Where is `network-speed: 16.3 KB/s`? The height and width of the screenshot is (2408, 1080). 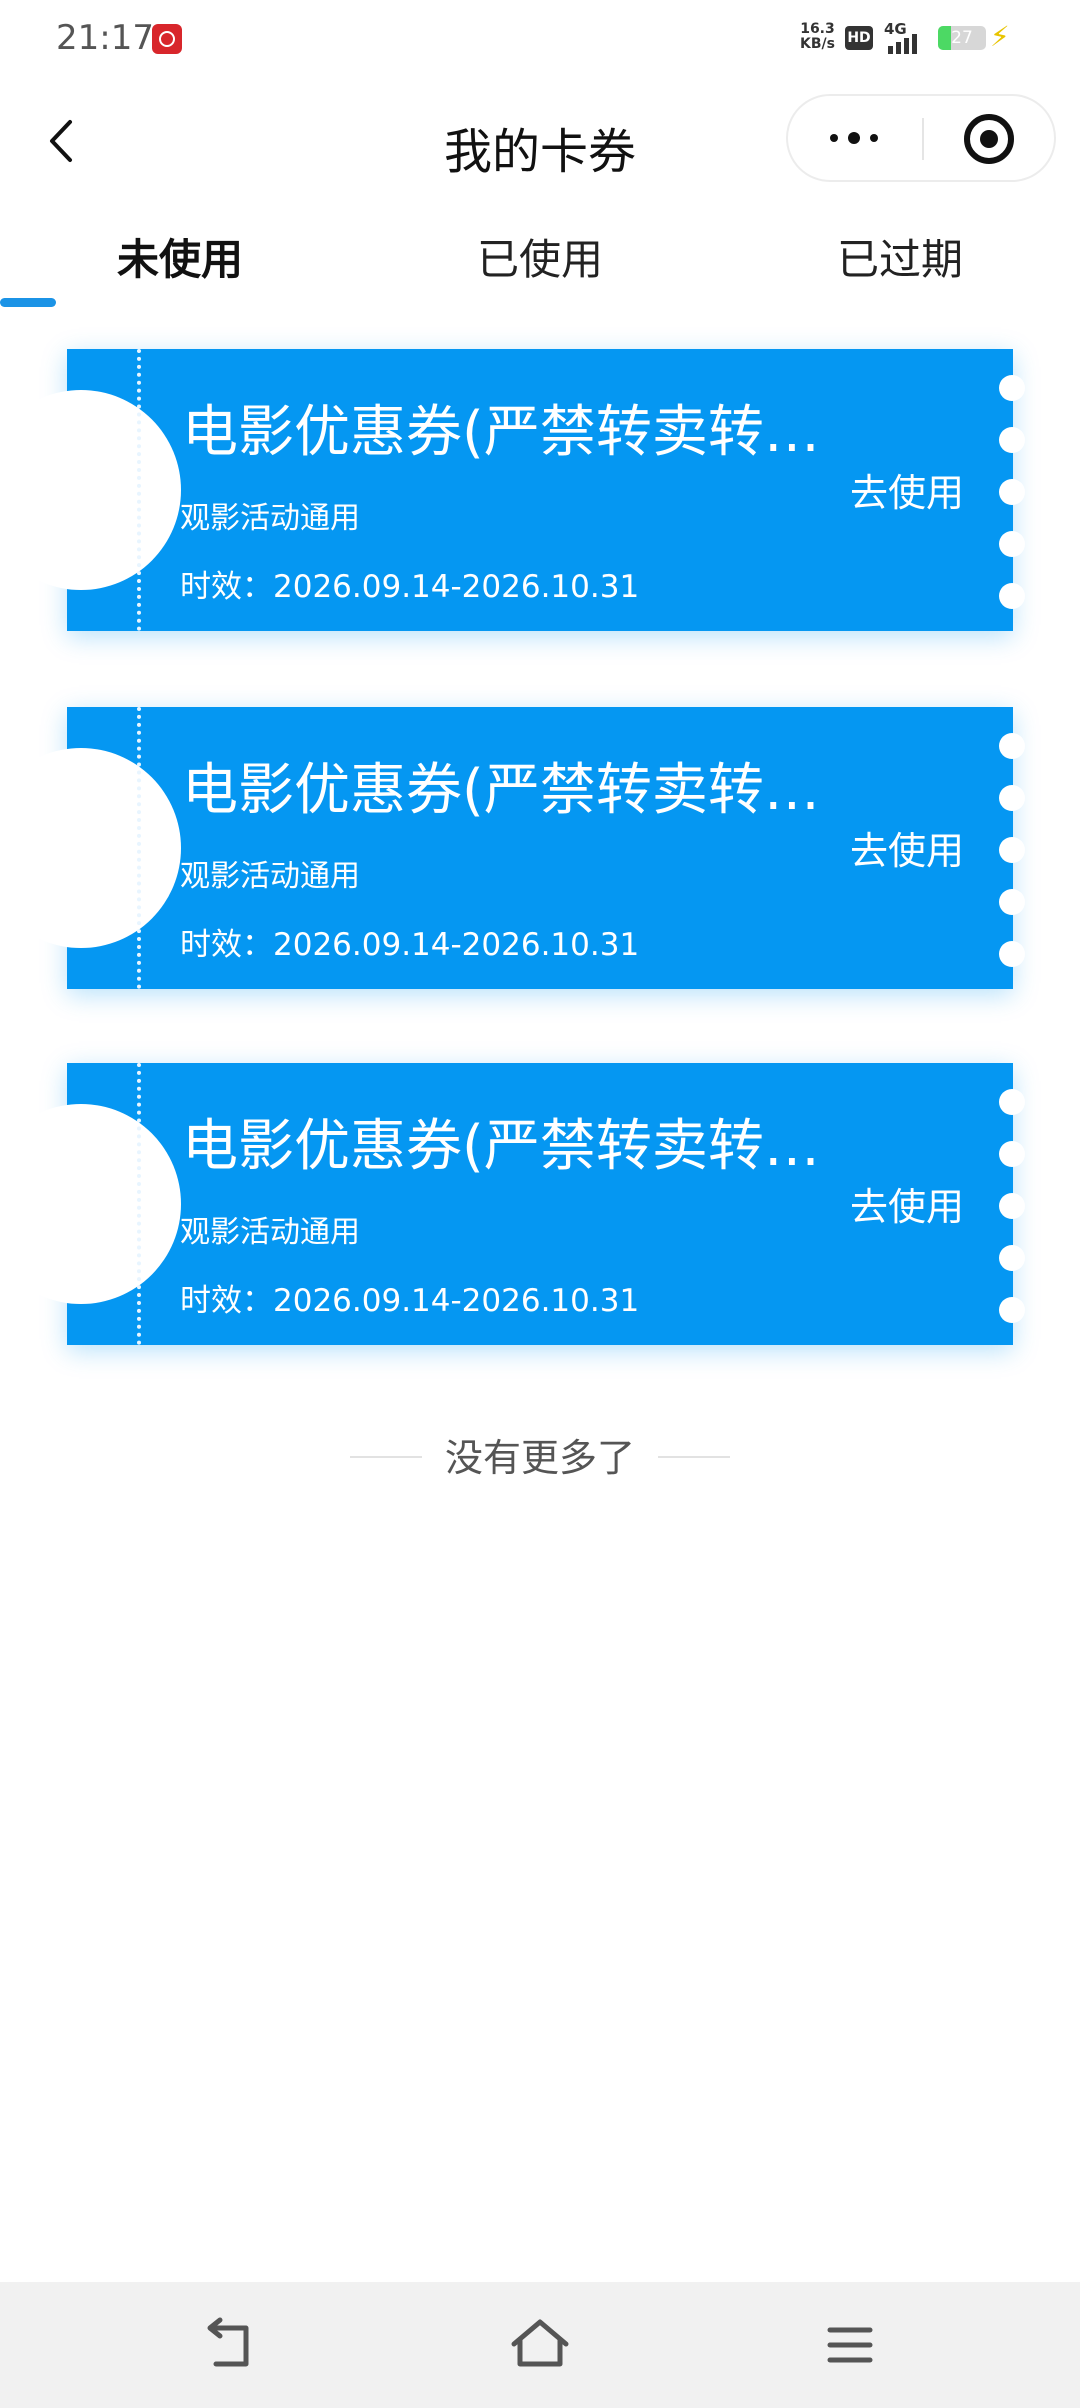
network-speed: 16.3 KB/s is located at coordinates (817, 37).